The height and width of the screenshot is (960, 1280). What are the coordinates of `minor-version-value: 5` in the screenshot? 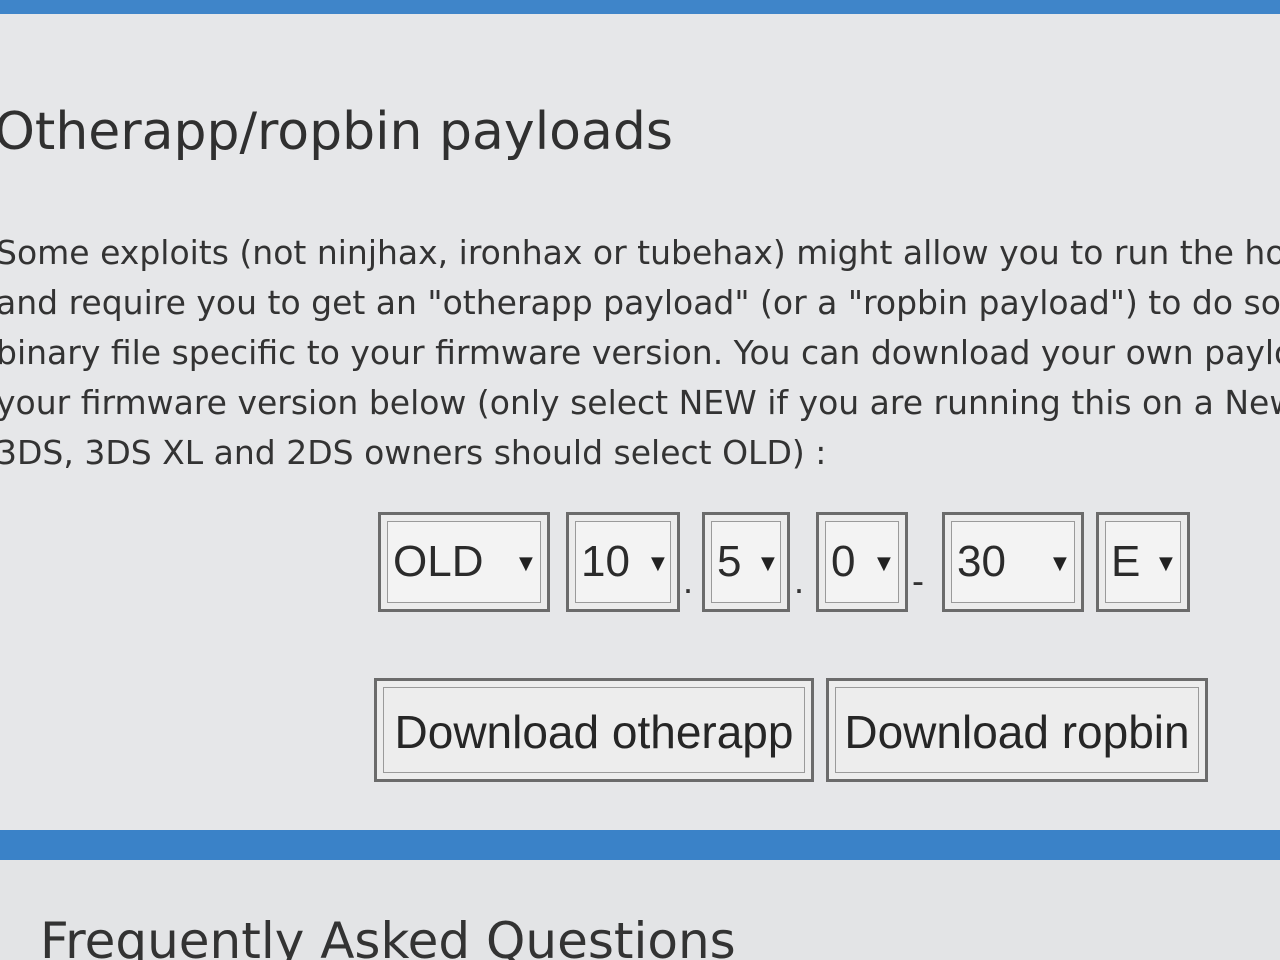 It's located at (729, 561).